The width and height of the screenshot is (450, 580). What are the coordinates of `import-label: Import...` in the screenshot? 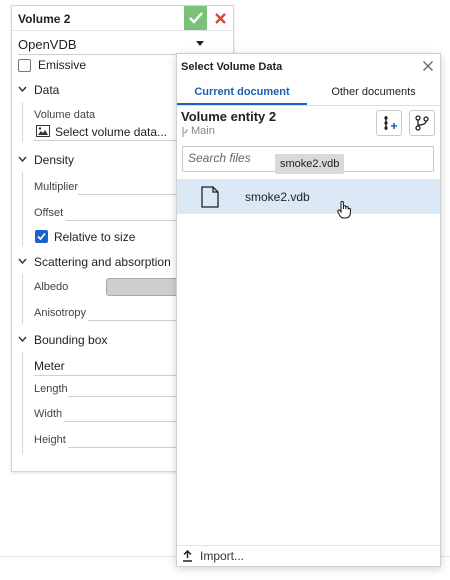 It's located at (222, 556).